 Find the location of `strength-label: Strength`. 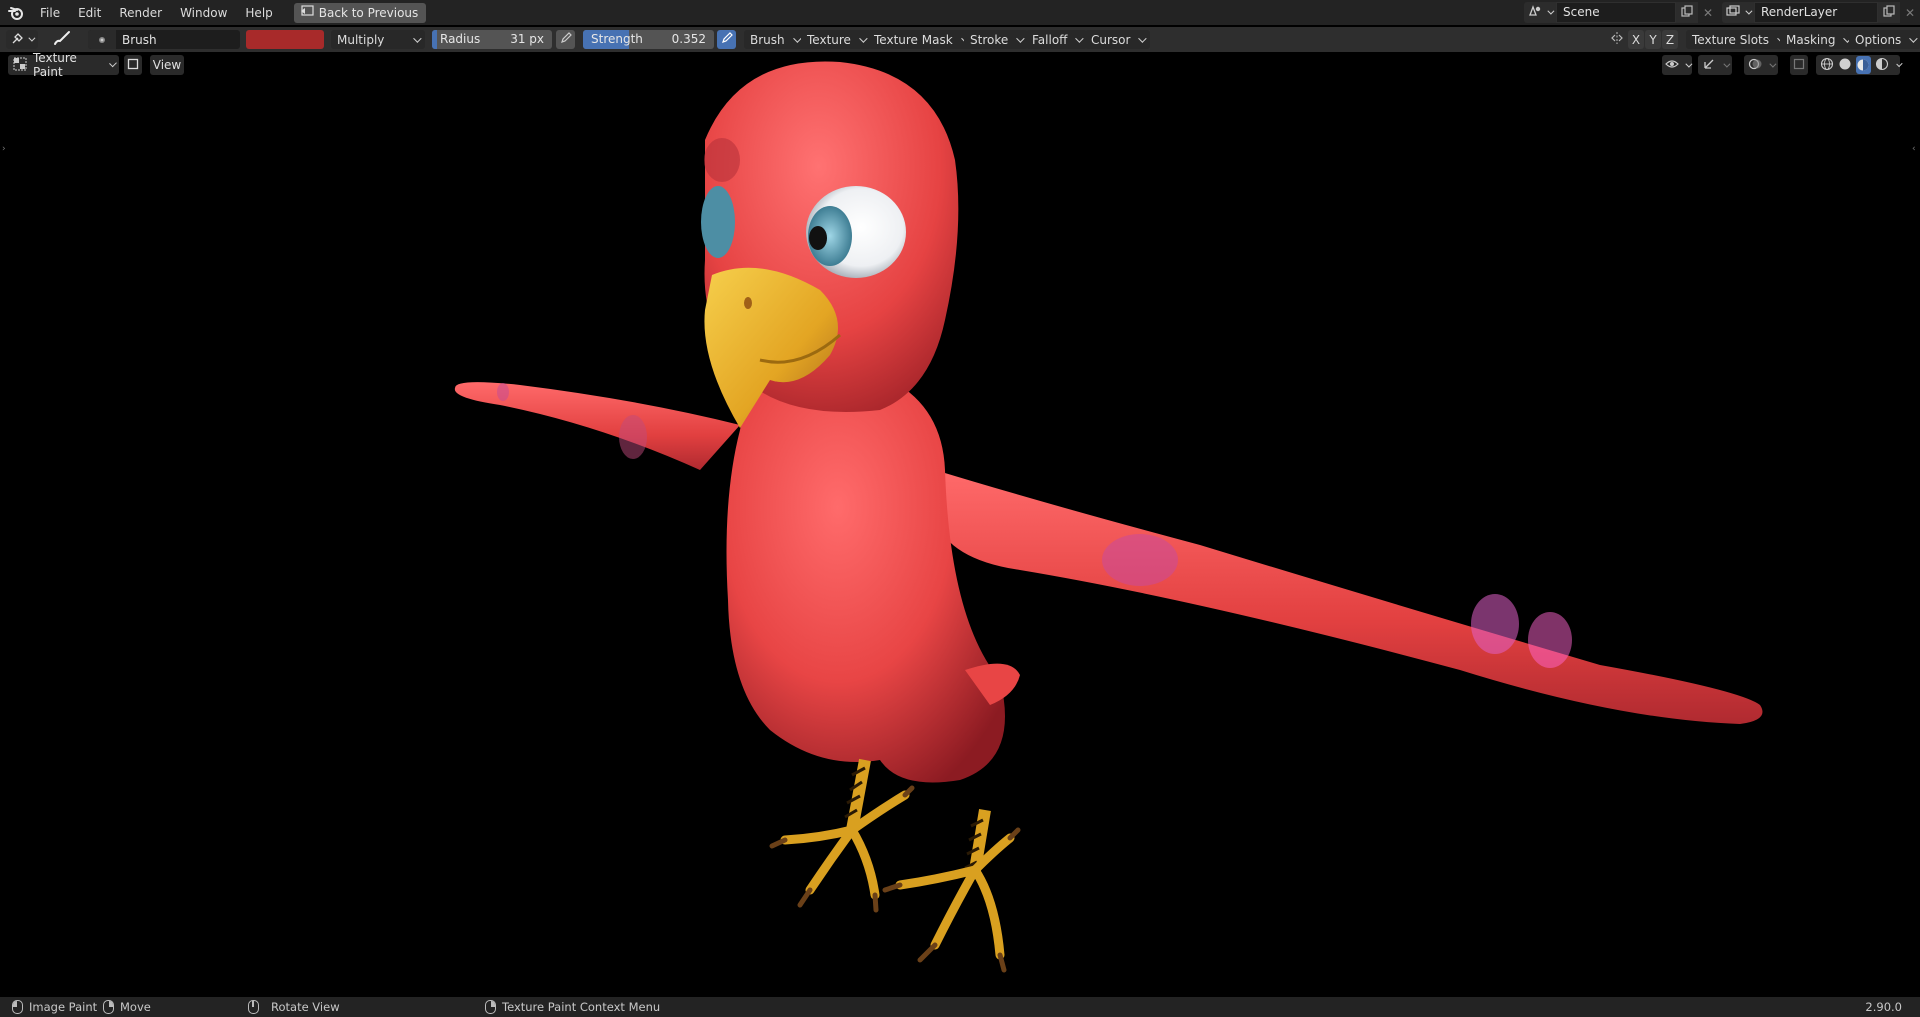

strength-label: Strength is located at coordinates (617, 39).